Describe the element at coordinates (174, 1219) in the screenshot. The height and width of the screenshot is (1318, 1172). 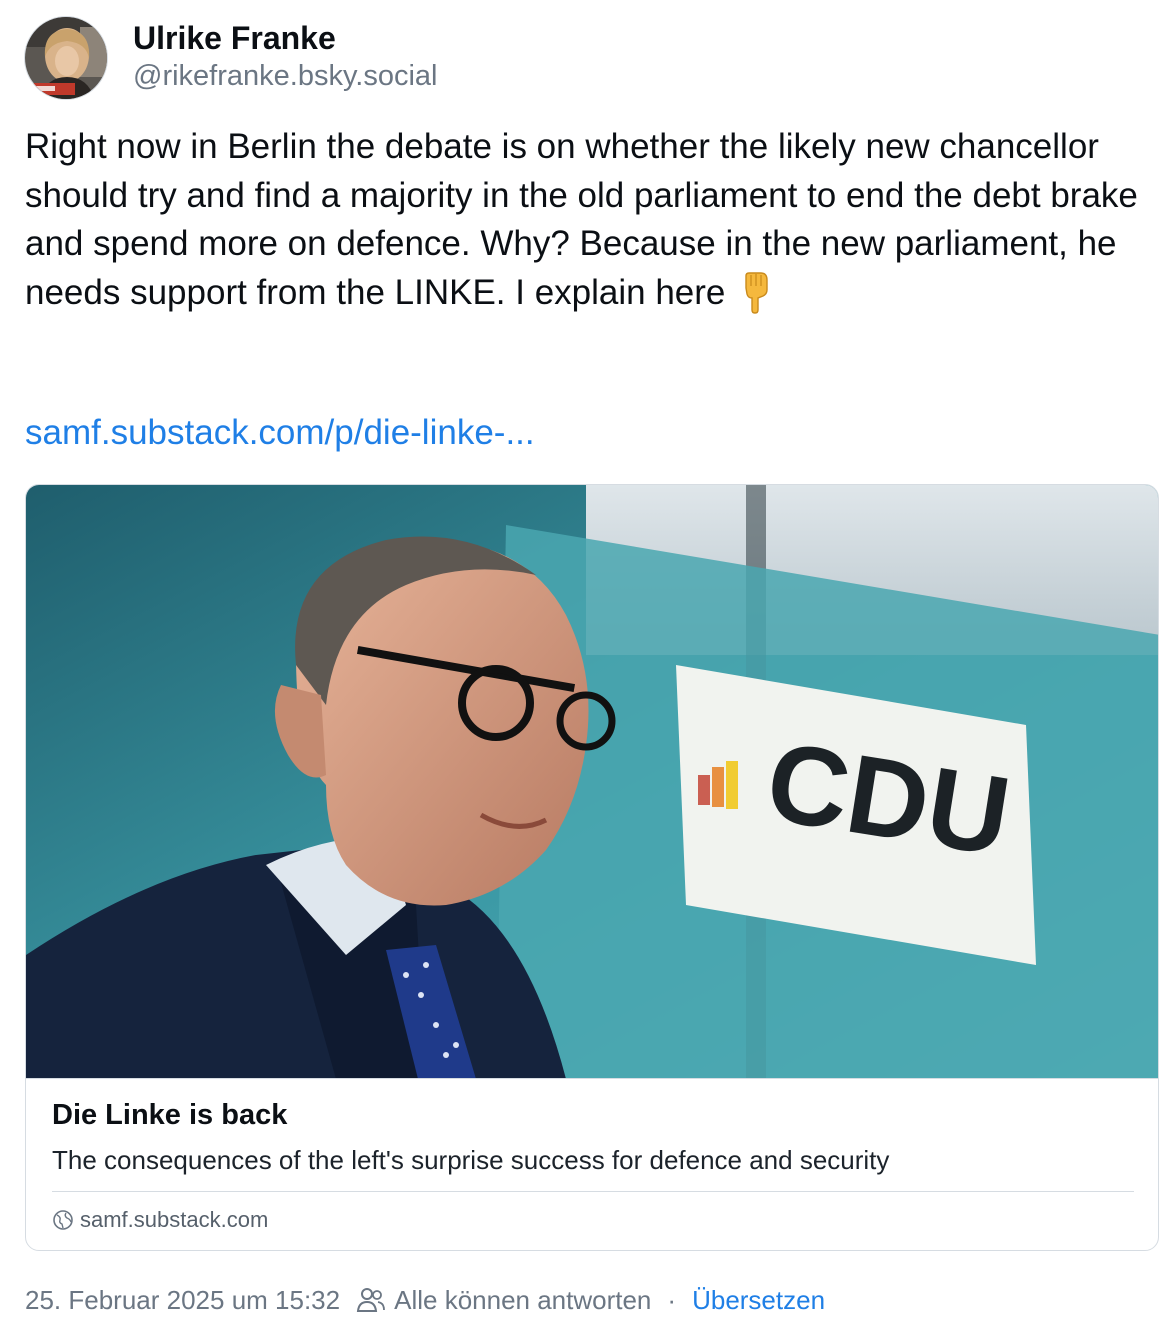
I see `link-card-domain-text: samf.substack.com` at that location.